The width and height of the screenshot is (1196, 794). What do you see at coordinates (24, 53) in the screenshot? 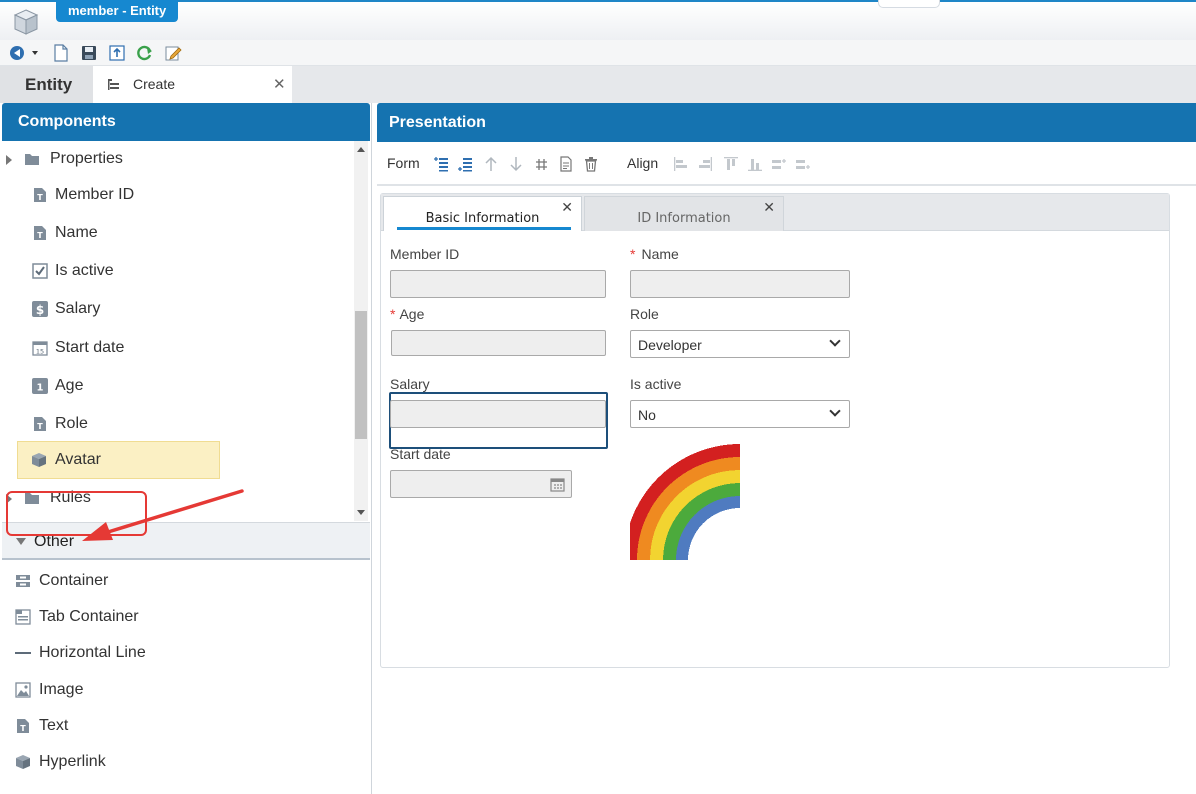
I see `back-dropdown-icon` at bounding box center [24, 53].